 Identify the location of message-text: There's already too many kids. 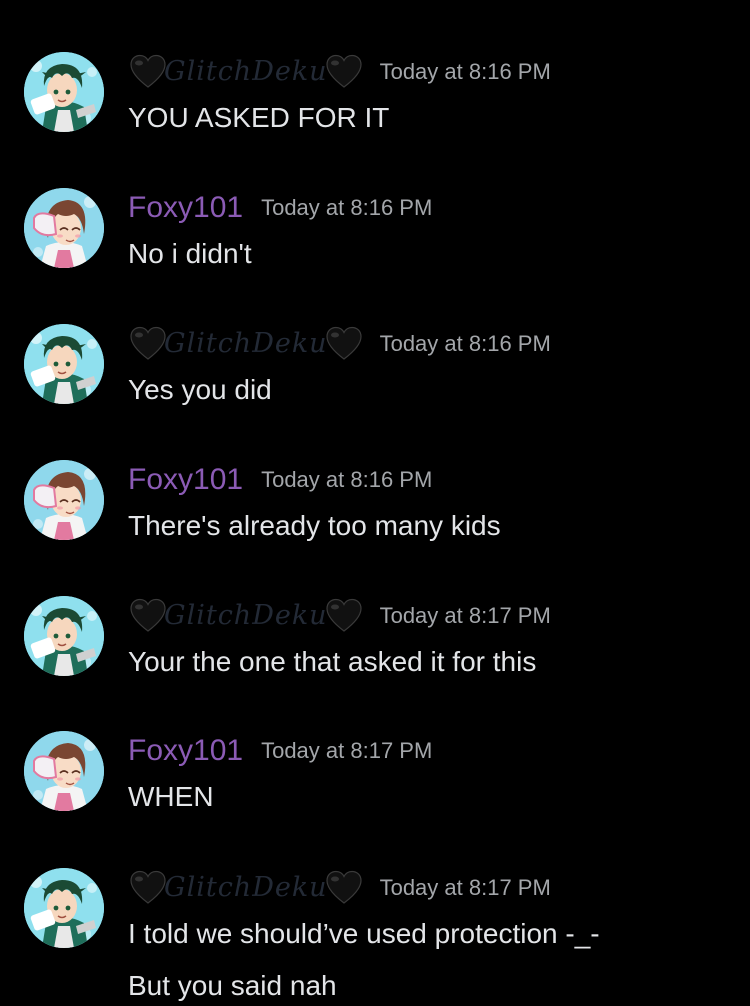
(314, 525).